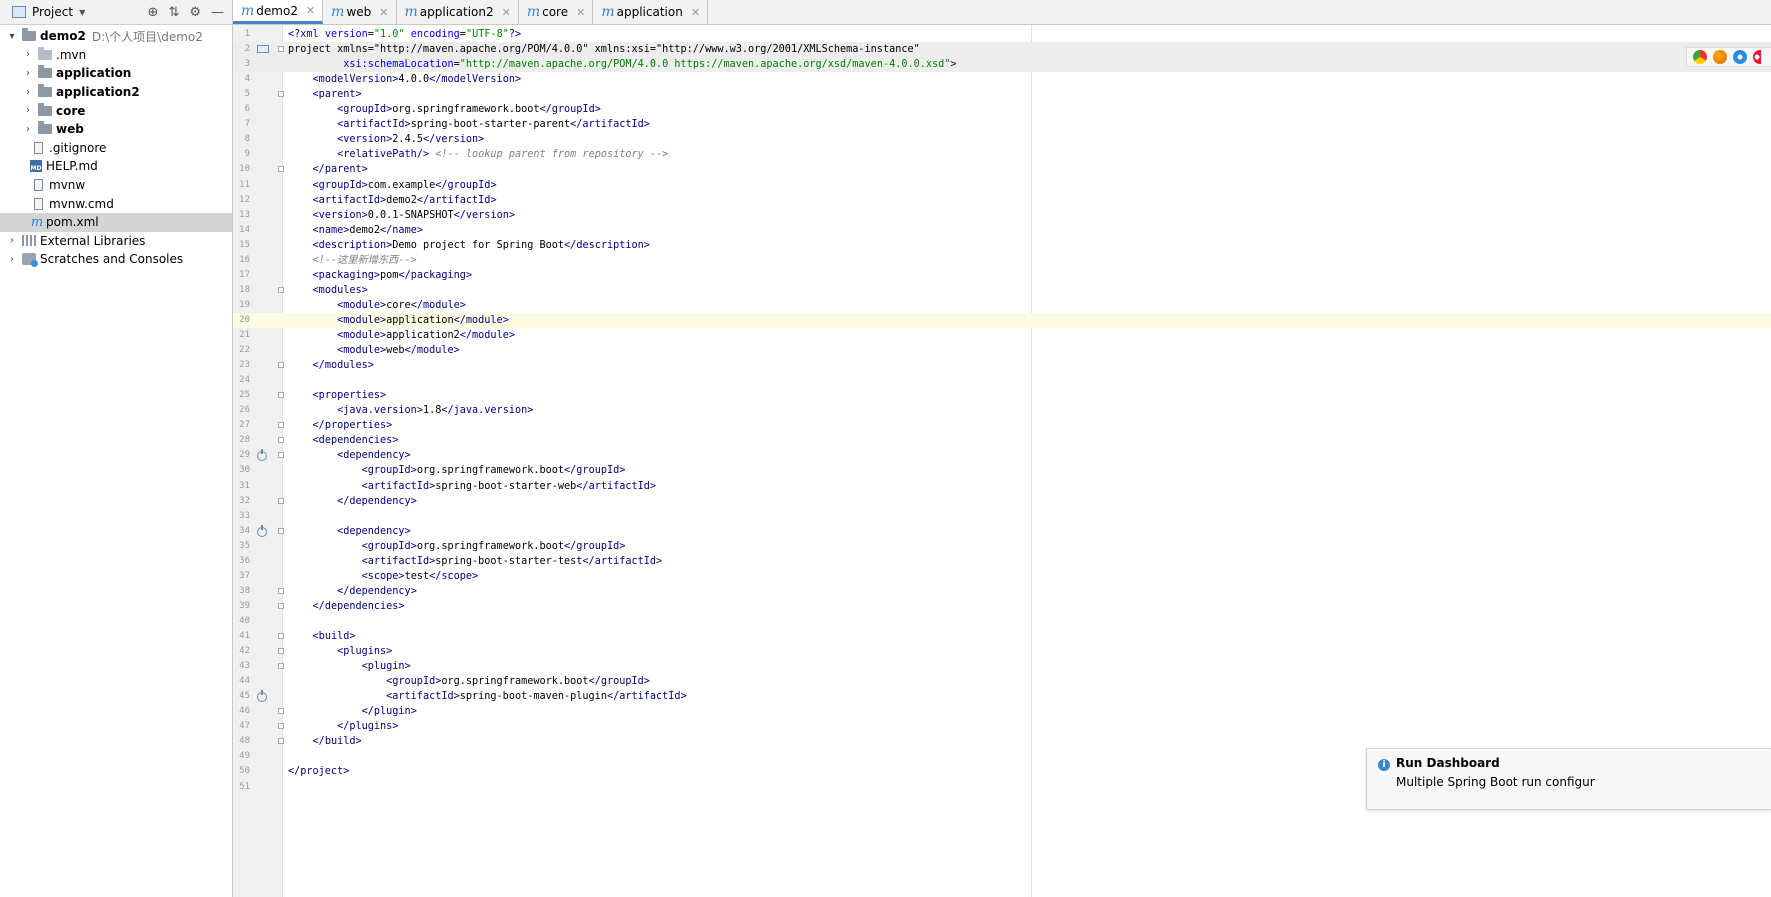 The width and height of the screenshot is (1771, 897). I want to click on code-line: 13 <version>0.0.1-SNAPSHOT</version>, so click(1002, 215).